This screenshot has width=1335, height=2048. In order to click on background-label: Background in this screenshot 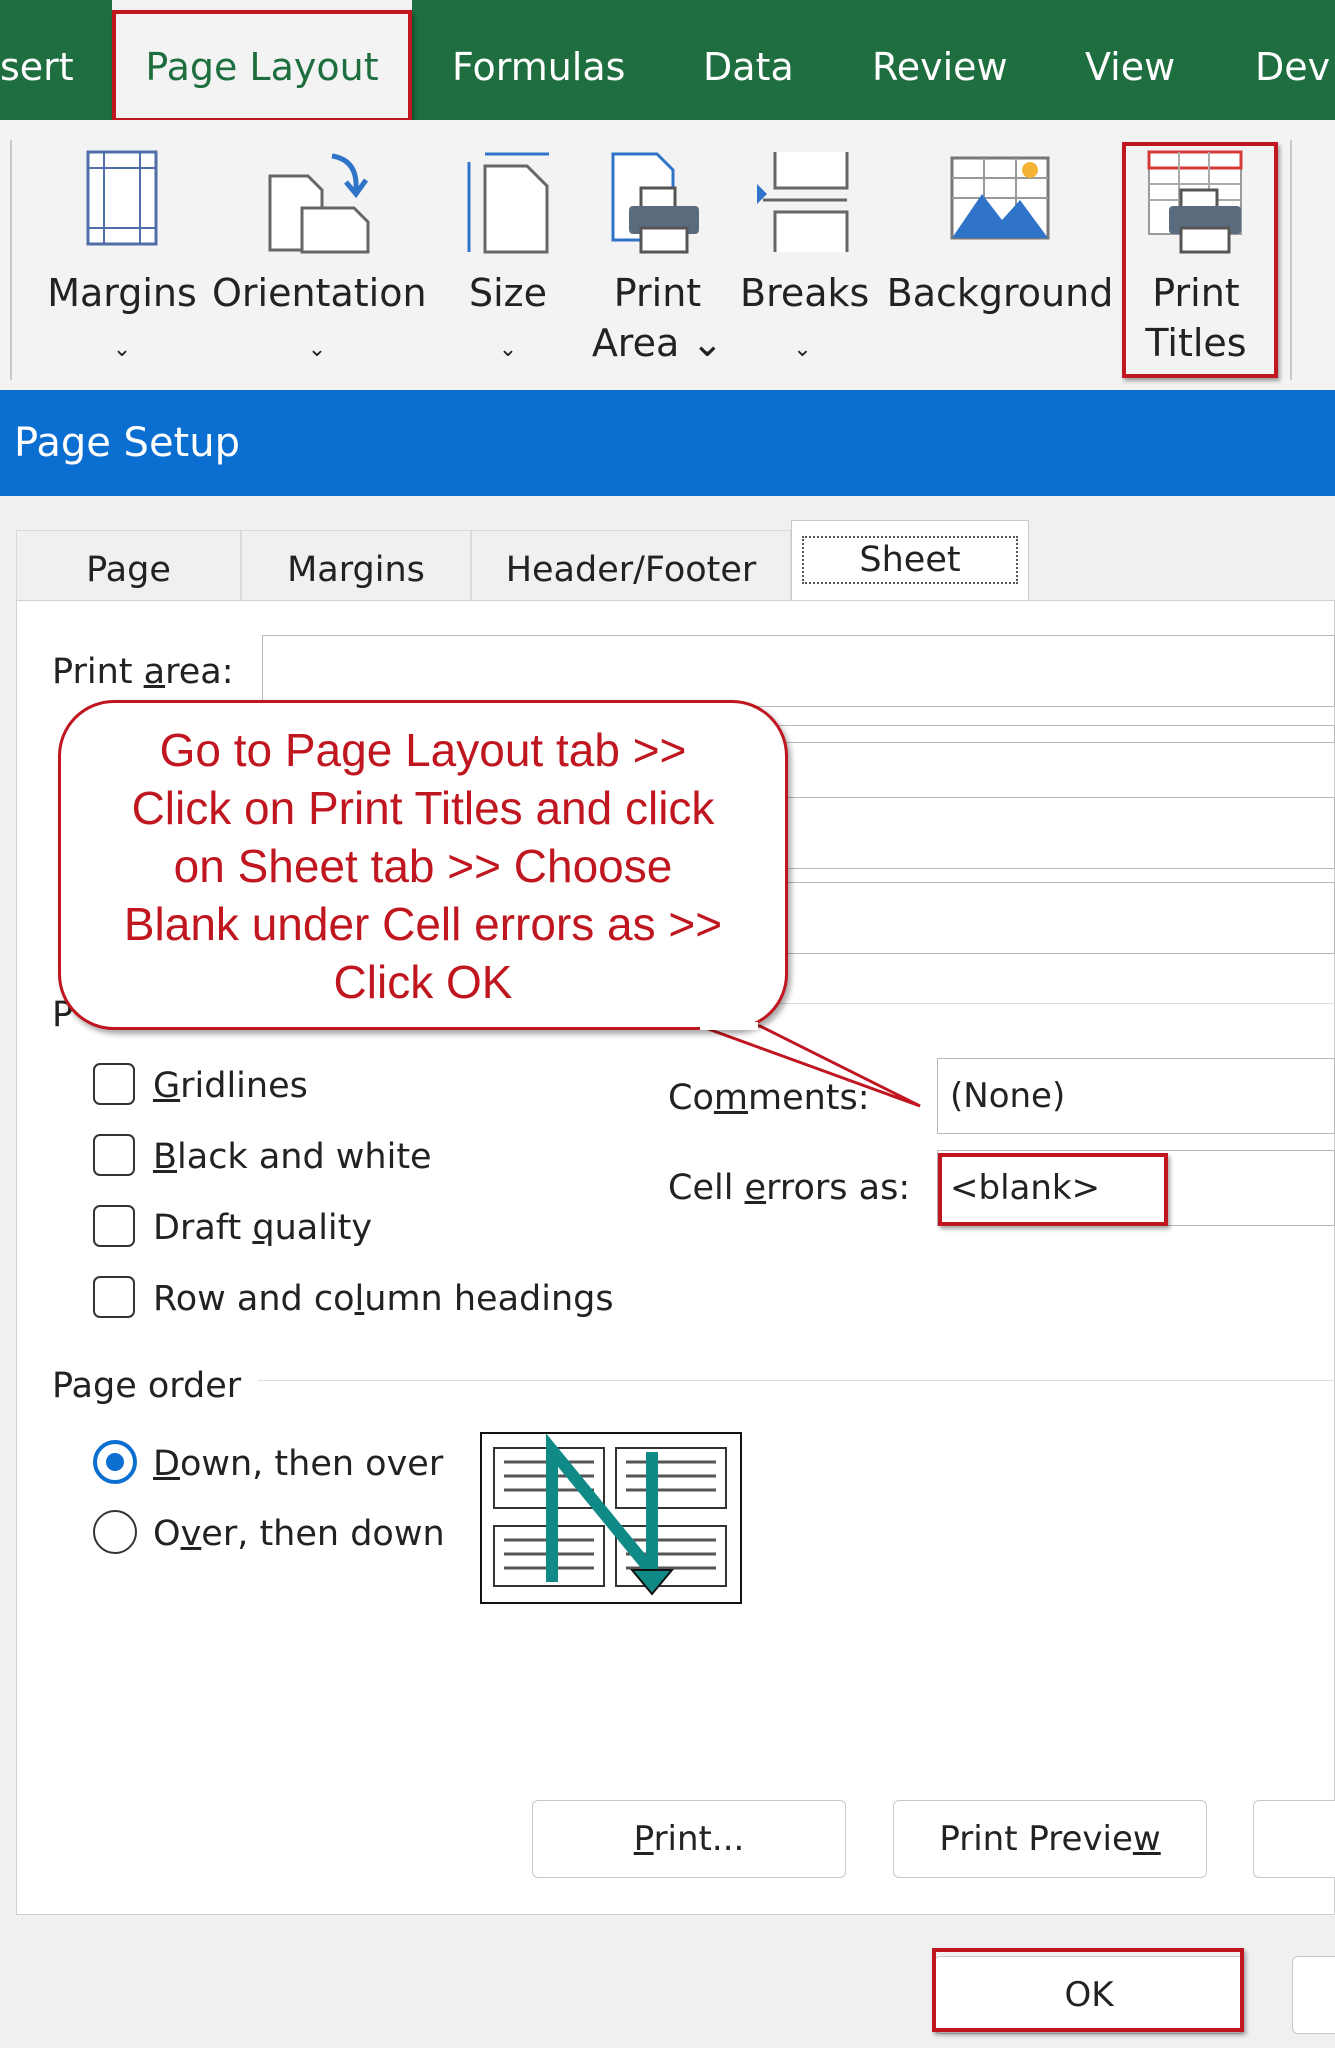, I will do `click(1000, 293)`.